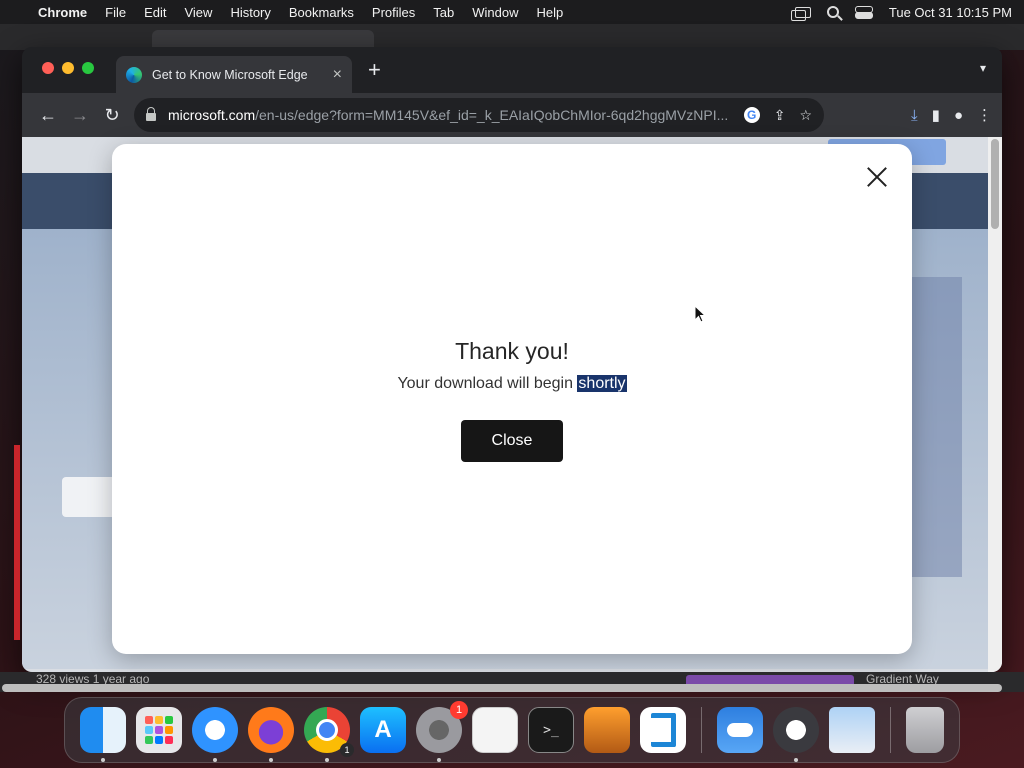 This screenshot has width=1024, height=768. What do you see at coordinates (115, 12) in the screenshot?
I see `menu-file: File` at bounding box center [115, 12].